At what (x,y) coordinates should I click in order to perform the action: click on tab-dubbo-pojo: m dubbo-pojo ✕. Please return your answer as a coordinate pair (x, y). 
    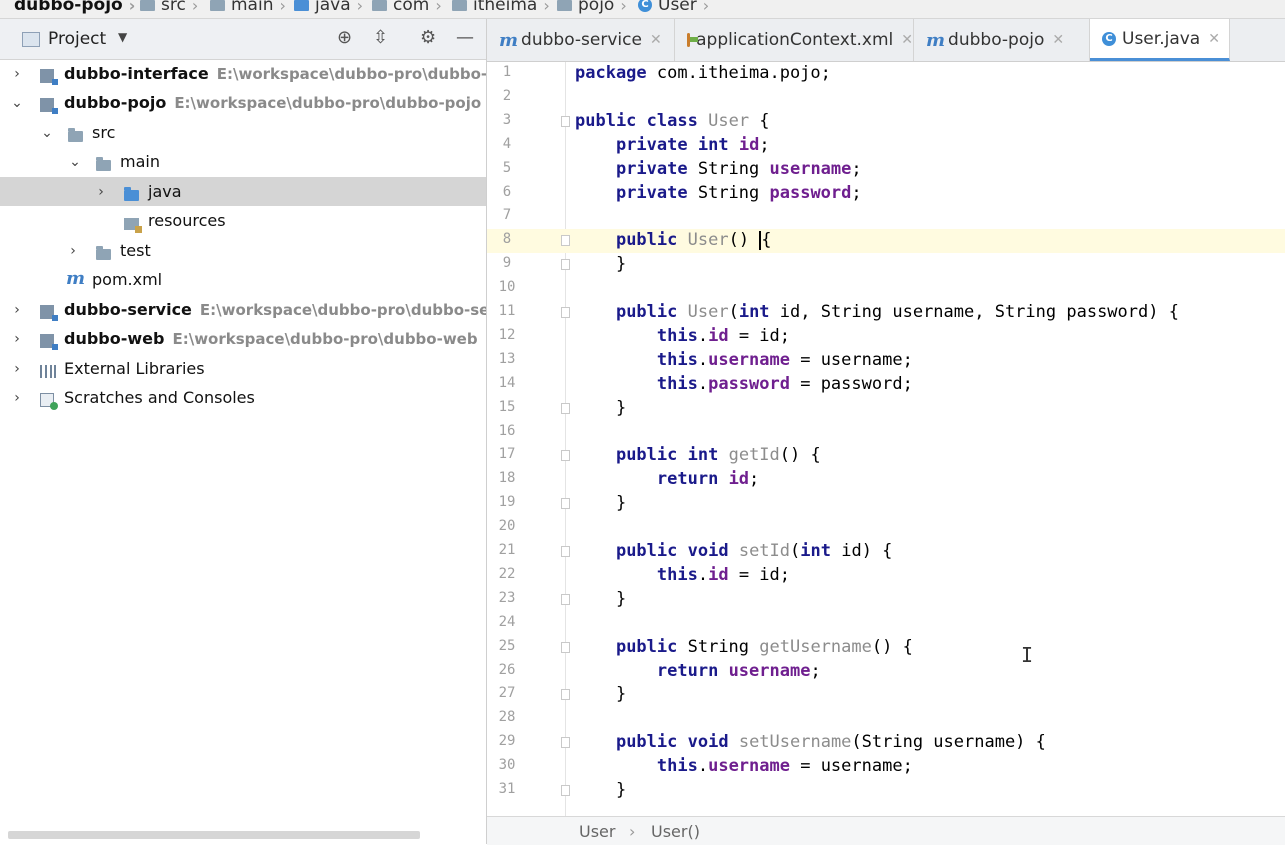
    Looking at the image, I should click on (1002, 40).